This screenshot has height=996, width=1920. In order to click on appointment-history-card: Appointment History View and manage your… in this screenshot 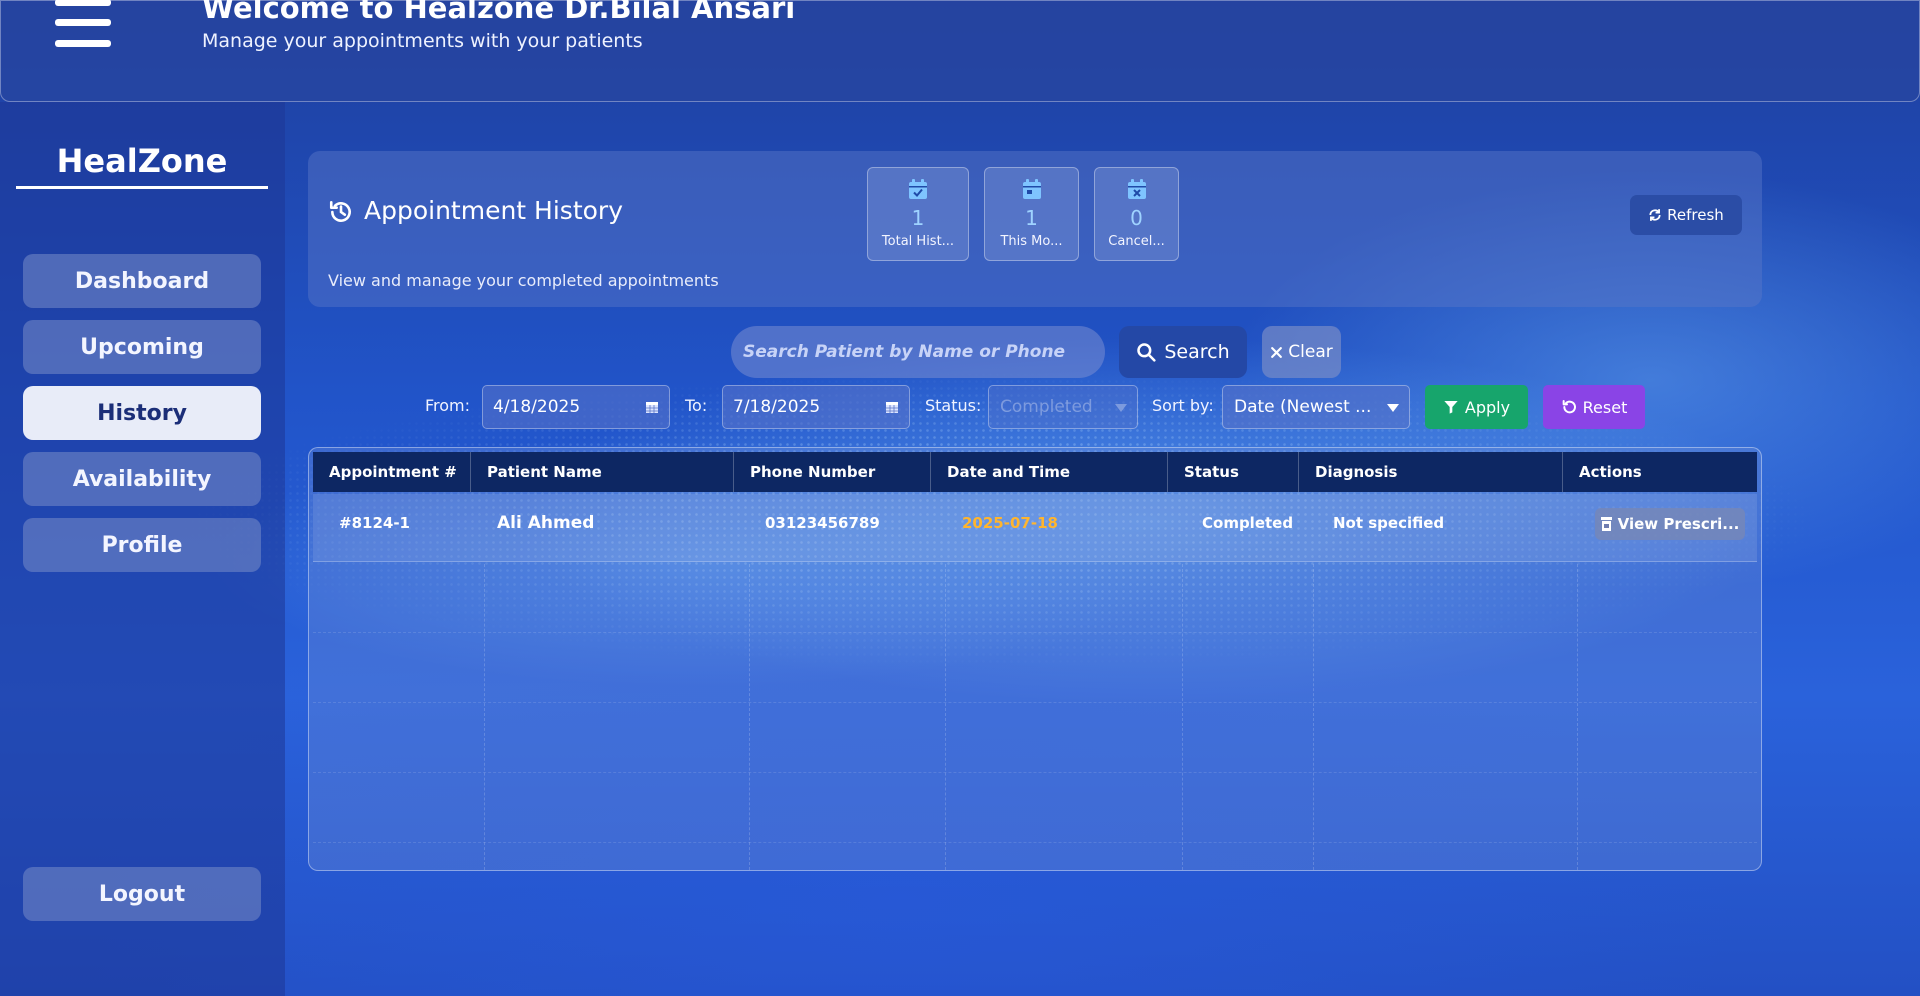, I will do `click(1035, 229)`.